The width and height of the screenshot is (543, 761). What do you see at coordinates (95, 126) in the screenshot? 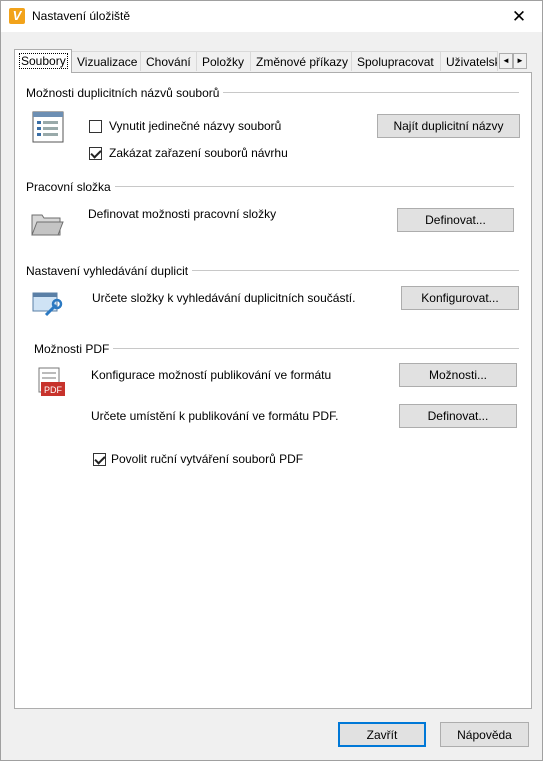
I see `unique-names-checkbox` at bounding box center [95, 126].